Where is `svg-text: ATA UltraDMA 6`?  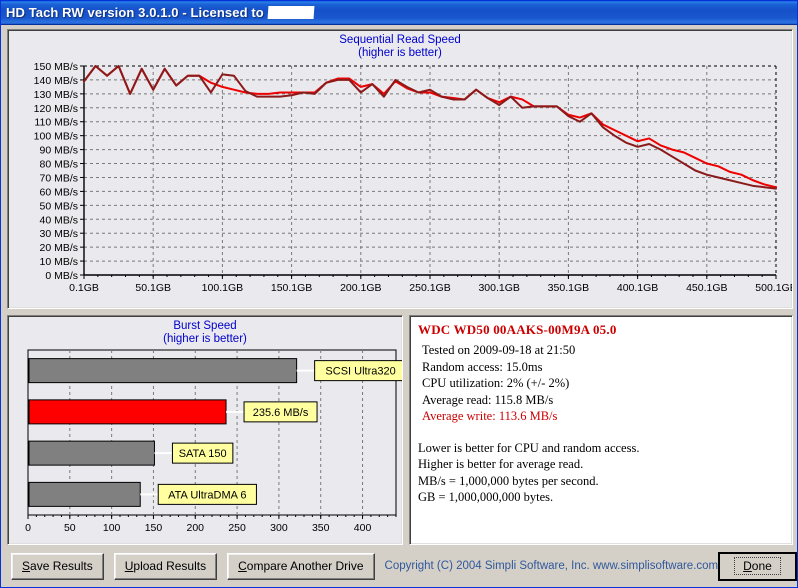 svg-text: ATA UltraDMA 6 is located at coordinates (207, 495).